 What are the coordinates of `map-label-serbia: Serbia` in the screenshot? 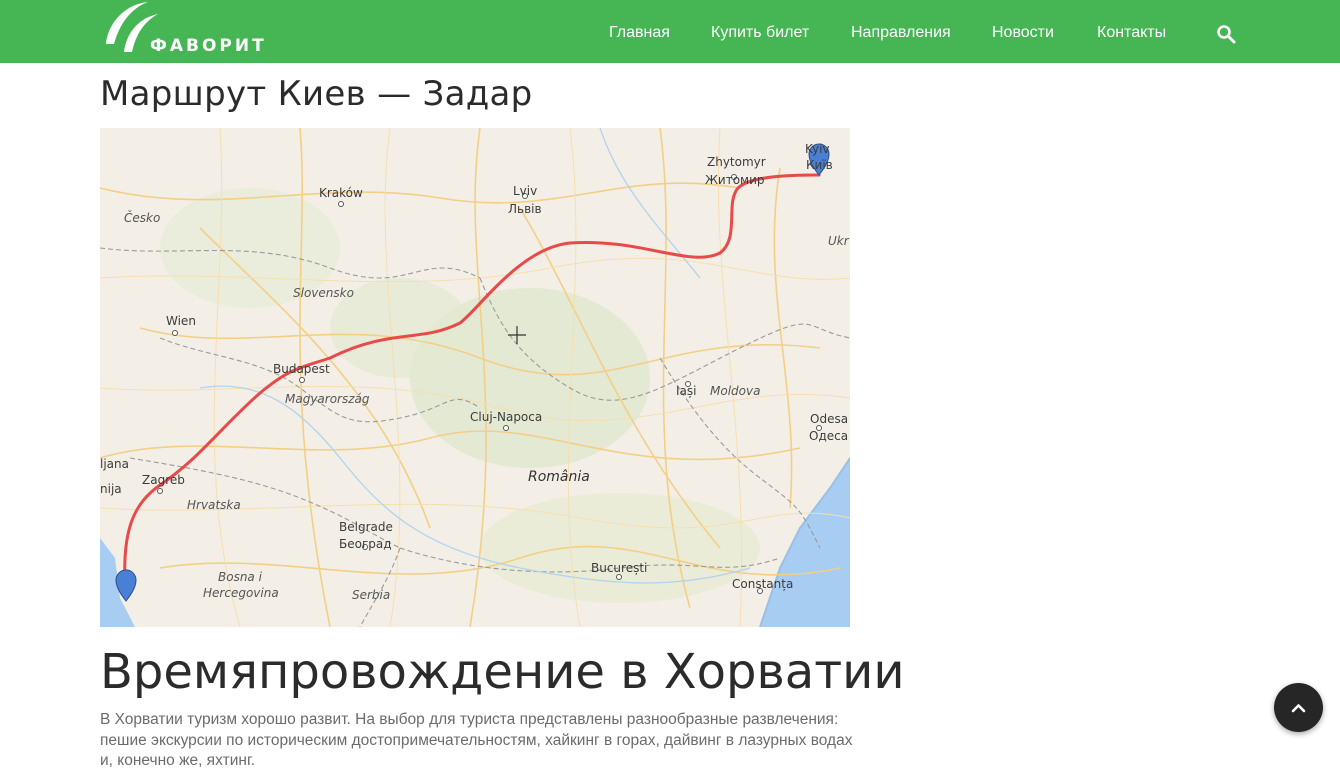 It's located at (371, 595).